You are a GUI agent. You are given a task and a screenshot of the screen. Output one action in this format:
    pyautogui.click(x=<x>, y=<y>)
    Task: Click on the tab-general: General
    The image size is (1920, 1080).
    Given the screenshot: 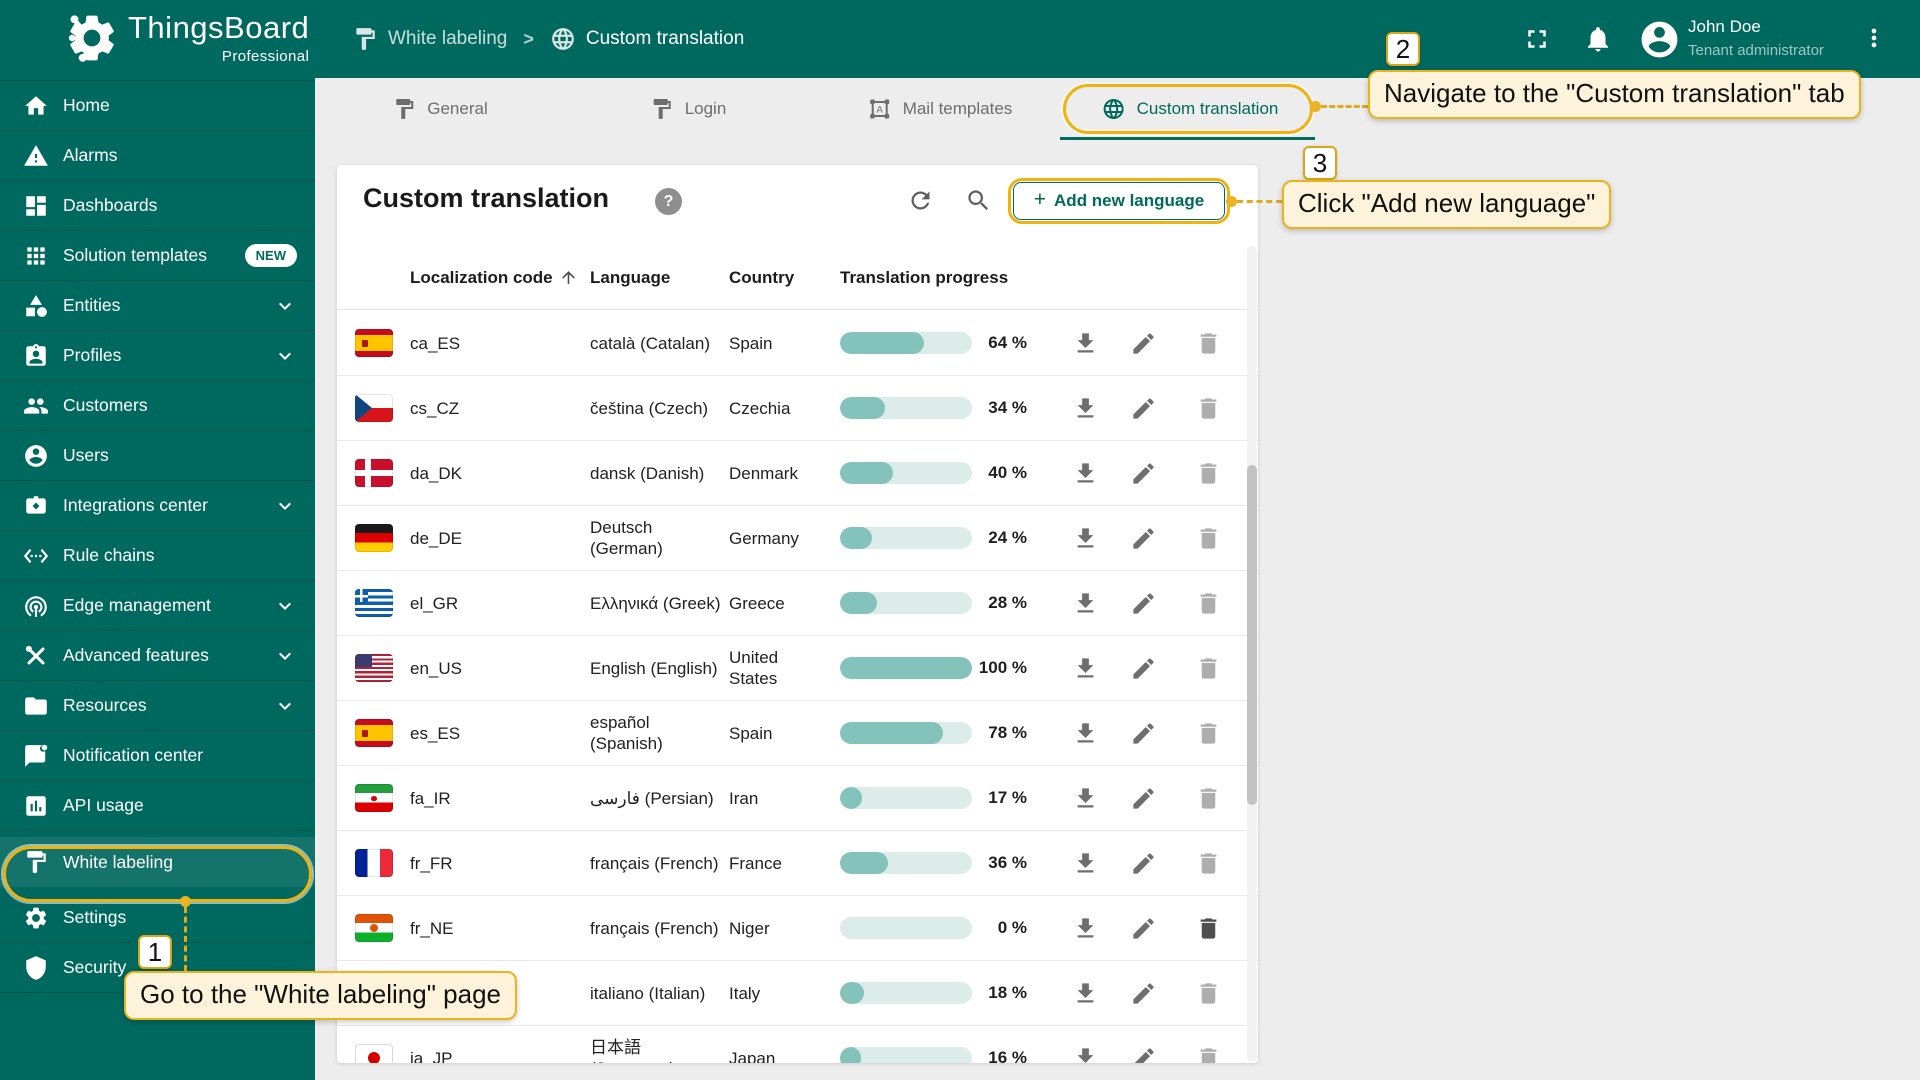 What is the action you would take?
    pyautogui.click(x=440, y=109)
    